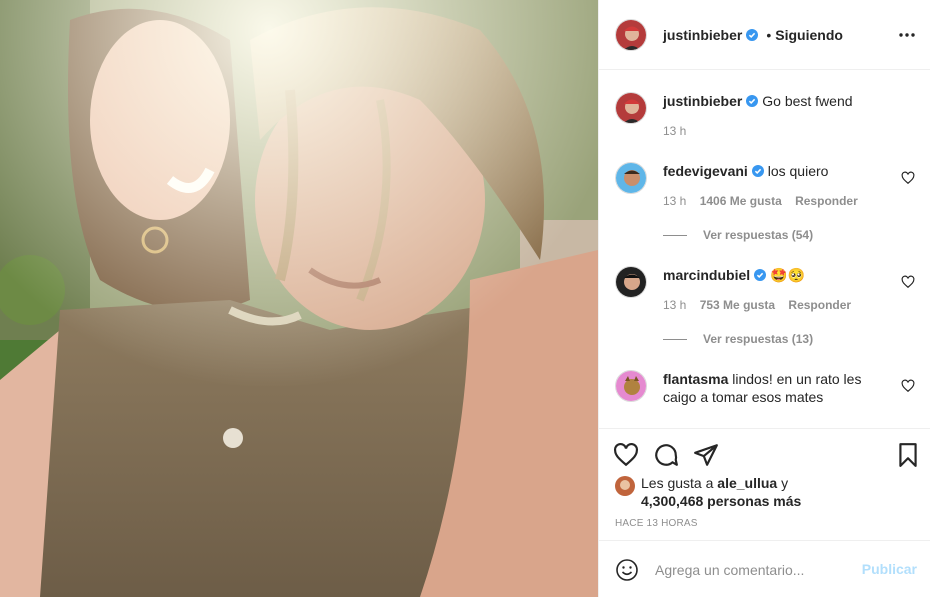 The image size is (930, 597). I want to click on caption-time: 13 h, so click(674, 131).